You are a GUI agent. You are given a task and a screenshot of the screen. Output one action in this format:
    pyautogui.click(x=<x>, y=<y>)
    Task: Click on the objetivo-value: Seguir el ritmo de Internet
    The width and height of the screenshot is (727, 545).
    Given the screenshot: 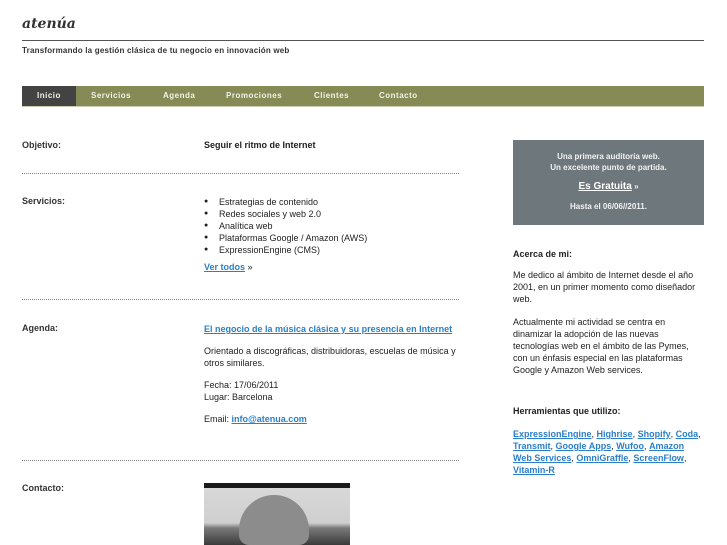 What is the action you would take?
    pyautogui.click(x=260, y=145)
    